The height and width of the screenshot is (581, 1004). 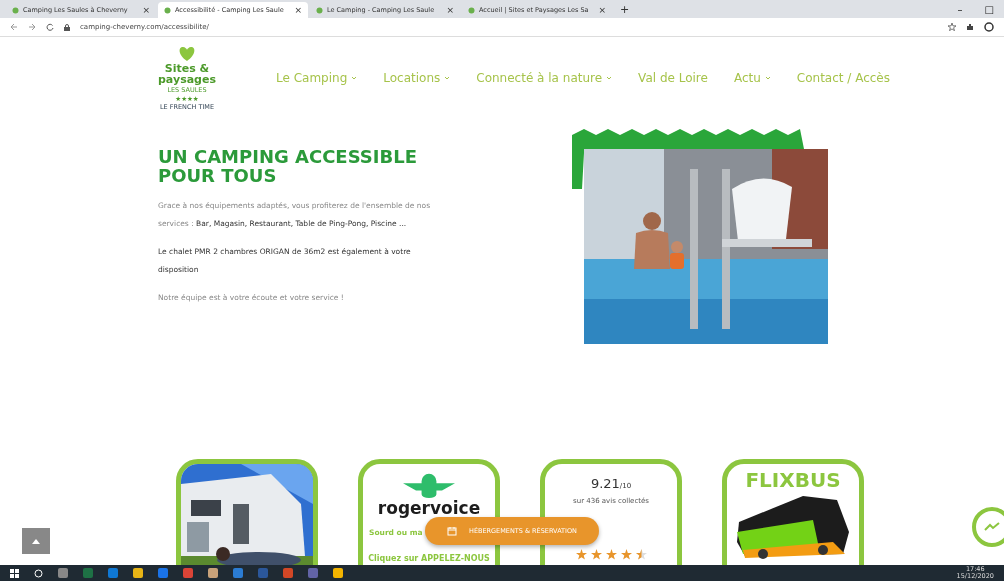 I want to click on maximize-button: □, so click(x=989, y=9).